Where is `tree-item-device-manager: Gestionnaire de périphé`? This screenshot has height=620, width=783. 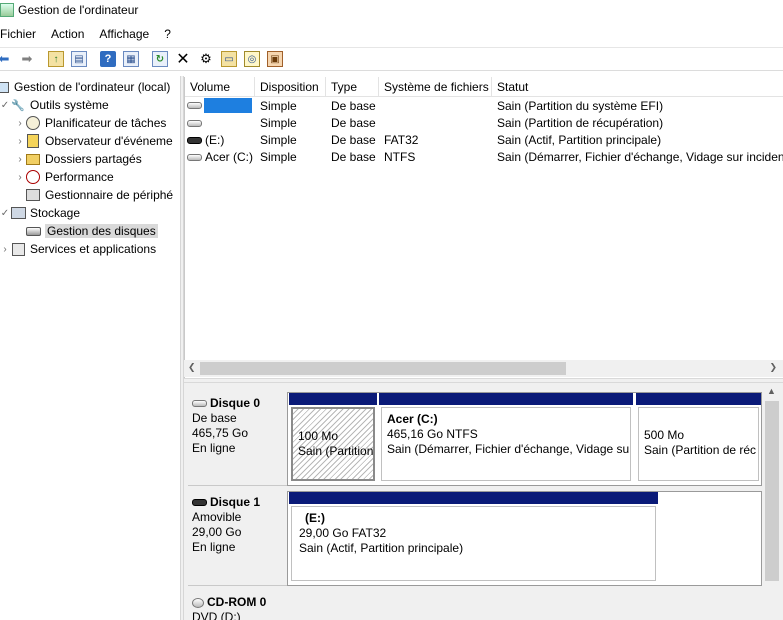
tree-item-device-manager: Gestionnaire de périphé is located at coordinates (94, 195).